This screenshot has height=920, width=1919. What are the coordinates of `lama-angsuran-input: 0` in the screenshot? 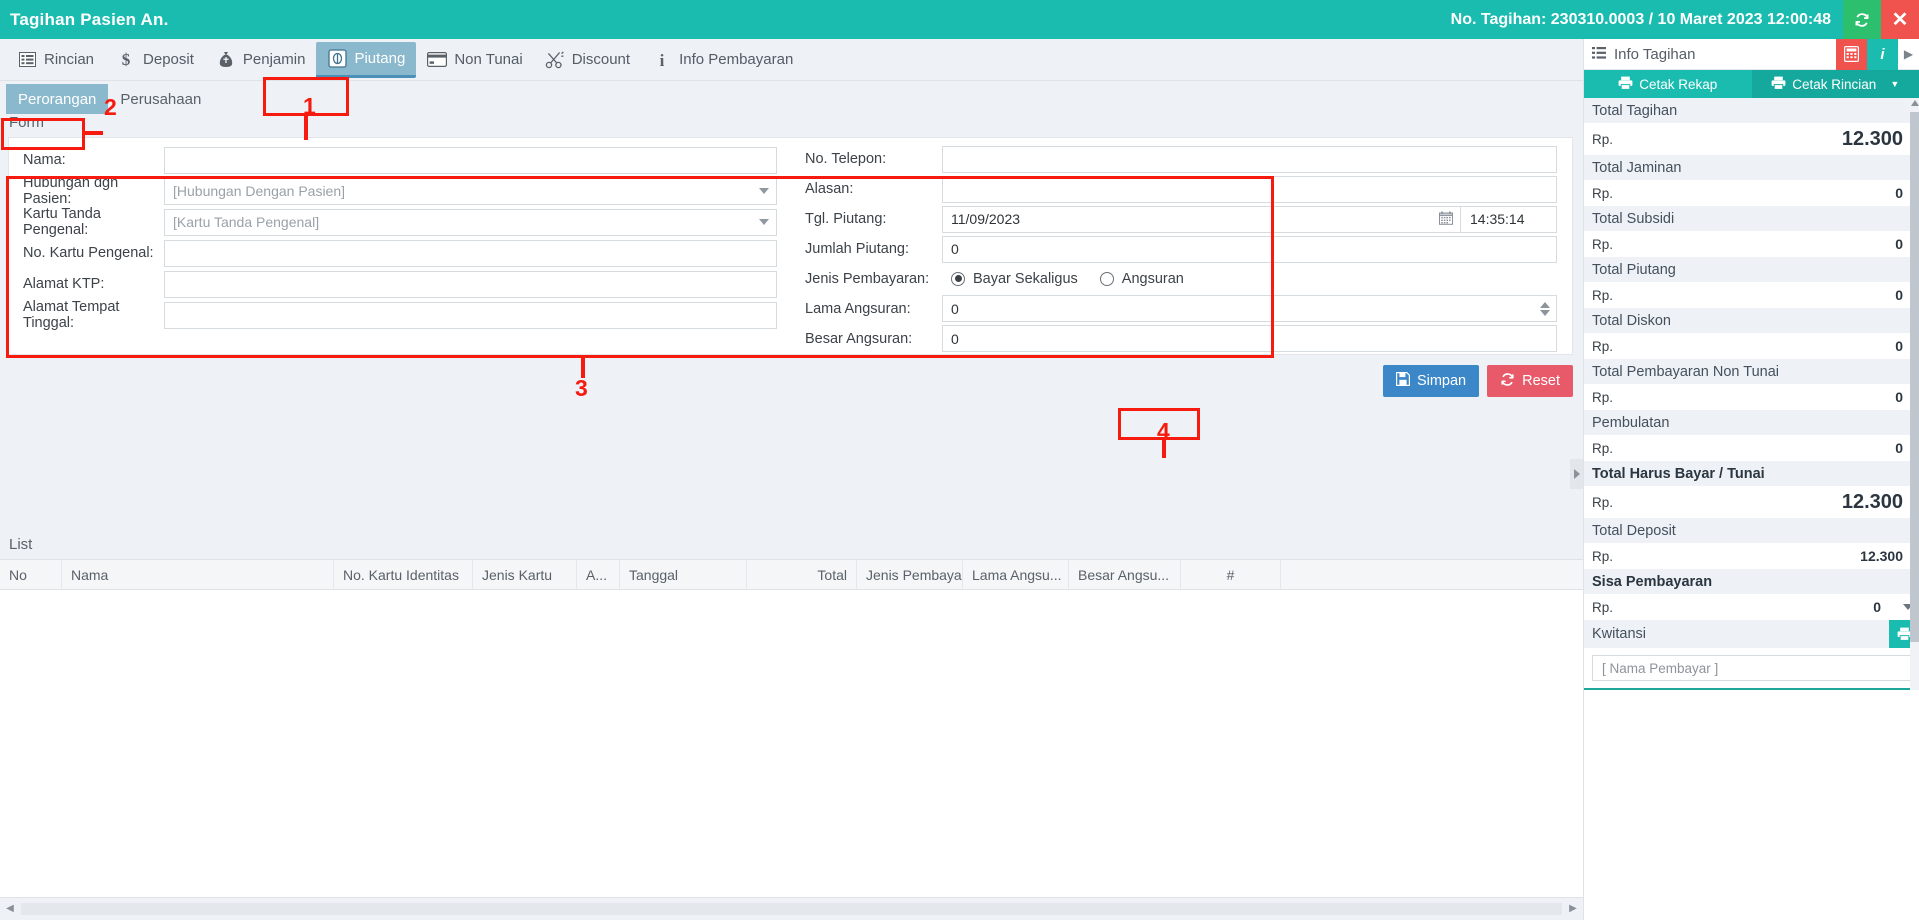 It's located at (1249, 309).